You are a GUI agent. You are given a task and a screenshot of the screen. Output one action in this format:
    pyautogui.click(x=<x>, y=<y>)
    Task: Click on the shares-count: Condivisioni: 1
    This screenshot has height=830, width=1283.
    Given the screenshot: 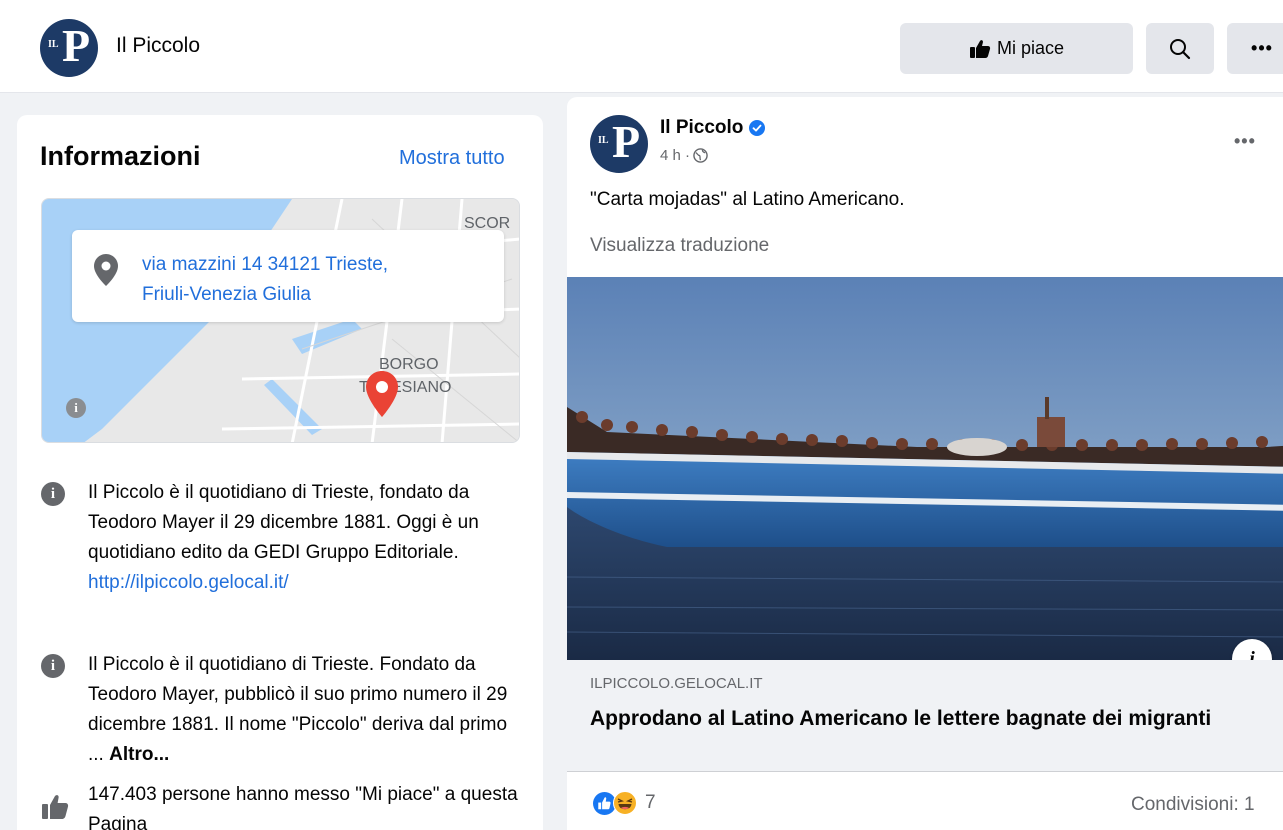 What is the action you would take?
    pyautogui.click(x=1193, y=805)
    